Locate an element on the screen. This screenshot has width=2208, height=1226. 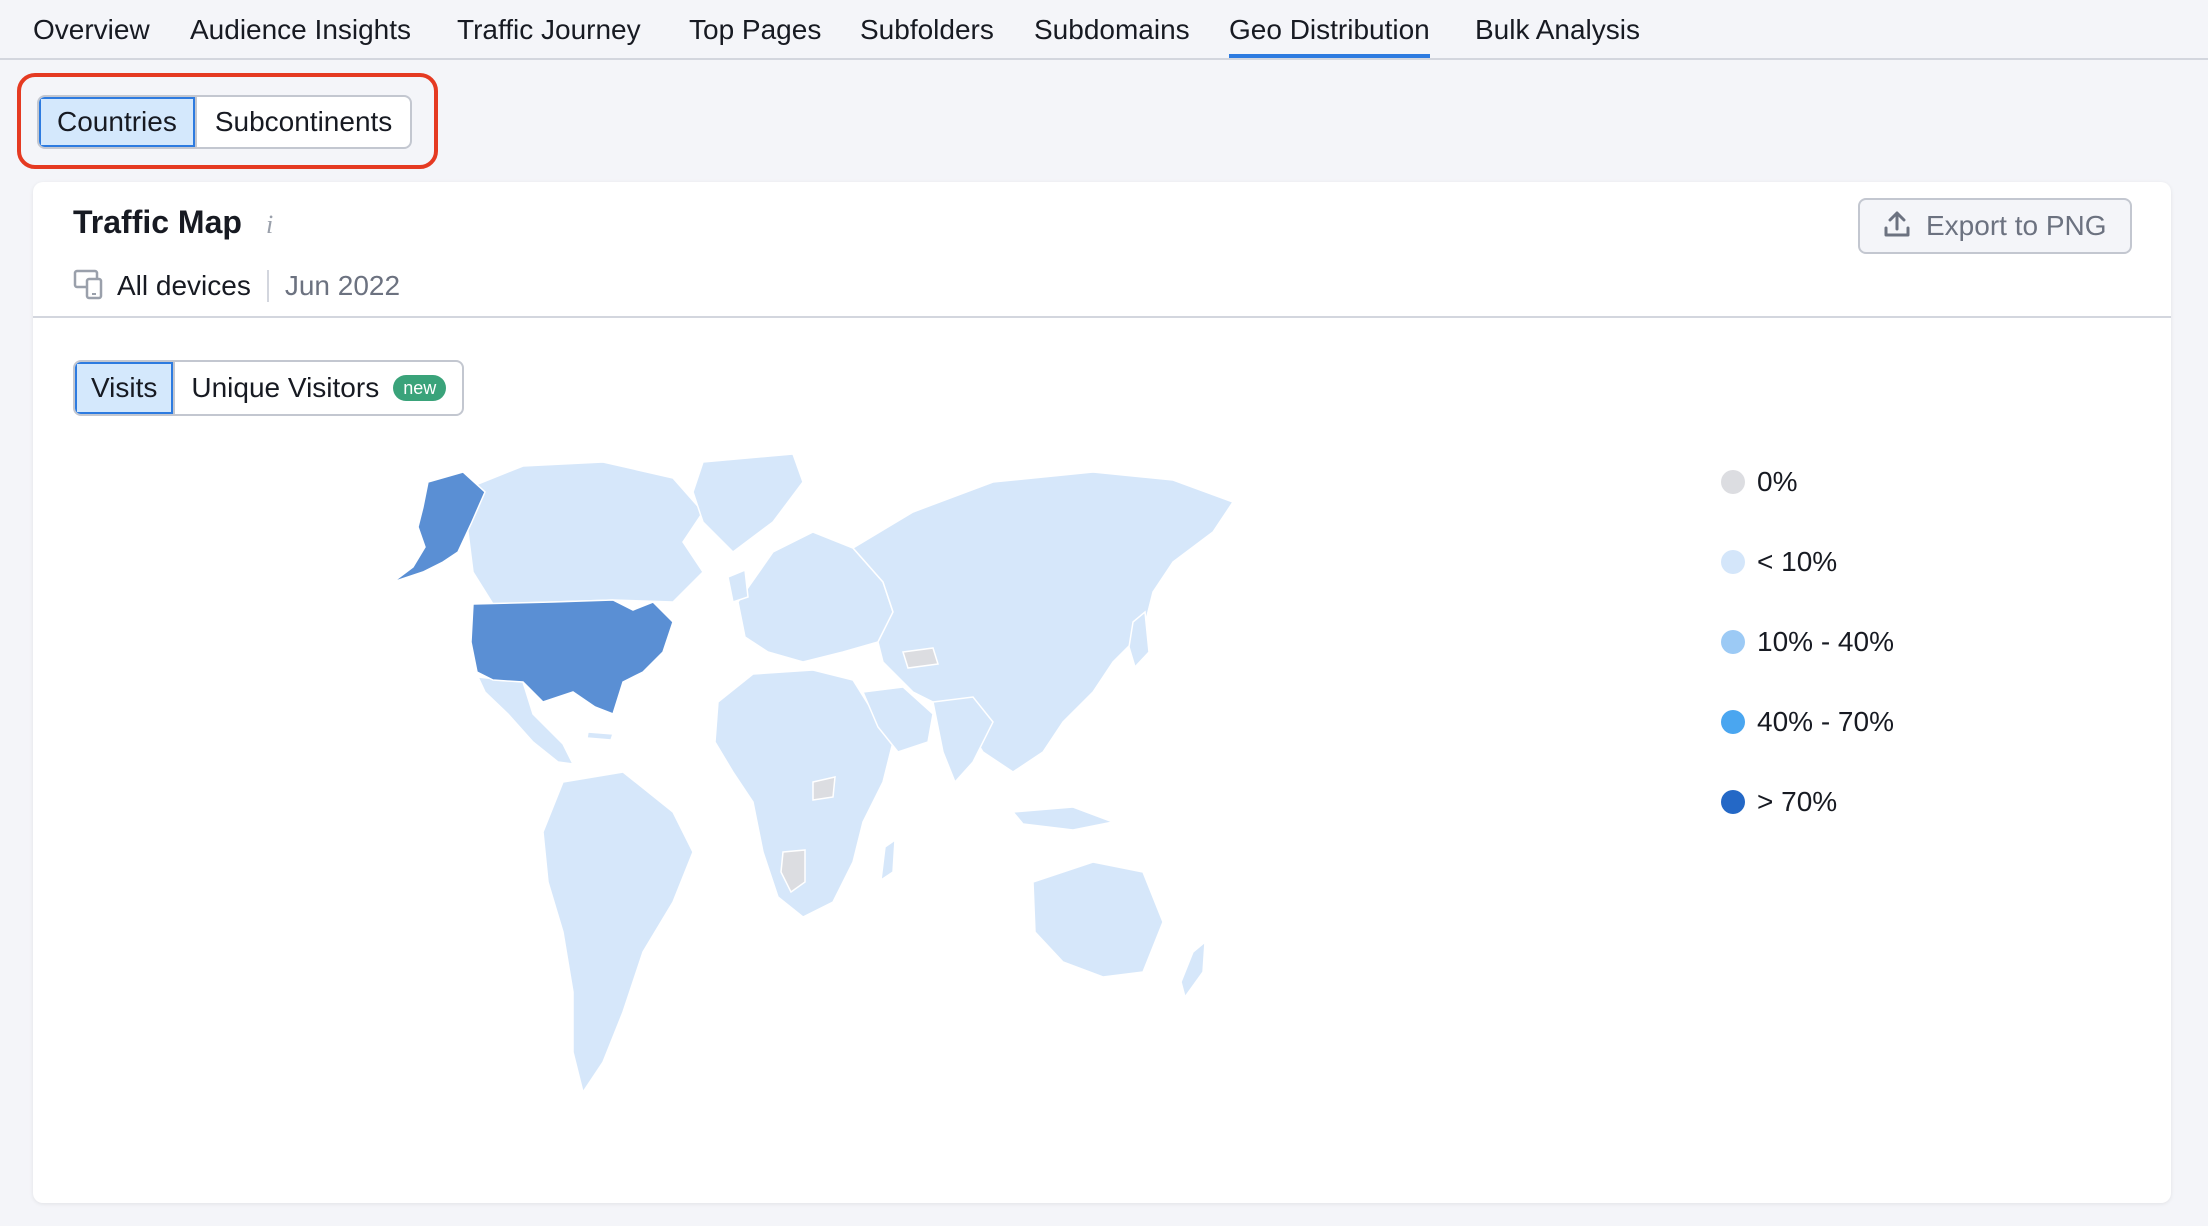
metric-toggle: Visits Unique Visitors new is located at coordinates (269, 388).